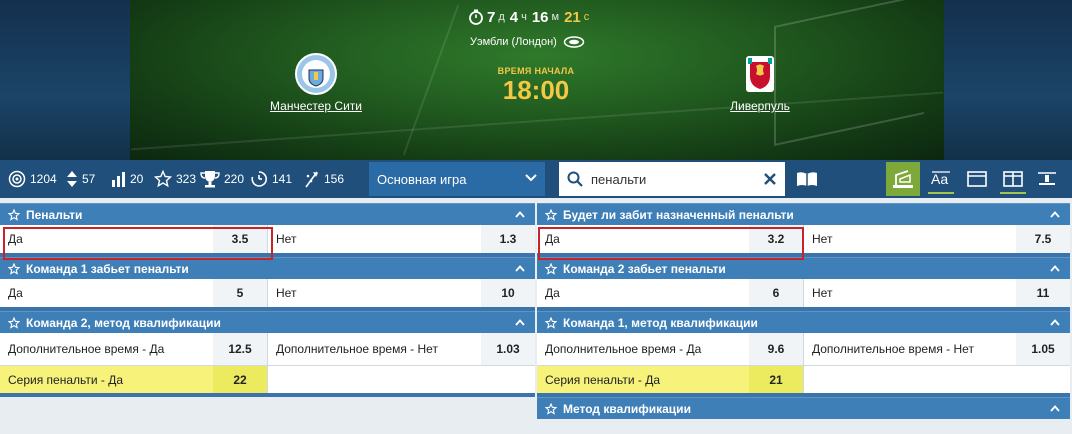 The height and width of the screenshot is (434, 1072). What do you see at coordinates (937, 239) in the screenshot?
I see `outcome-cell: Нет 7.5` at bounding box center [937, 239].